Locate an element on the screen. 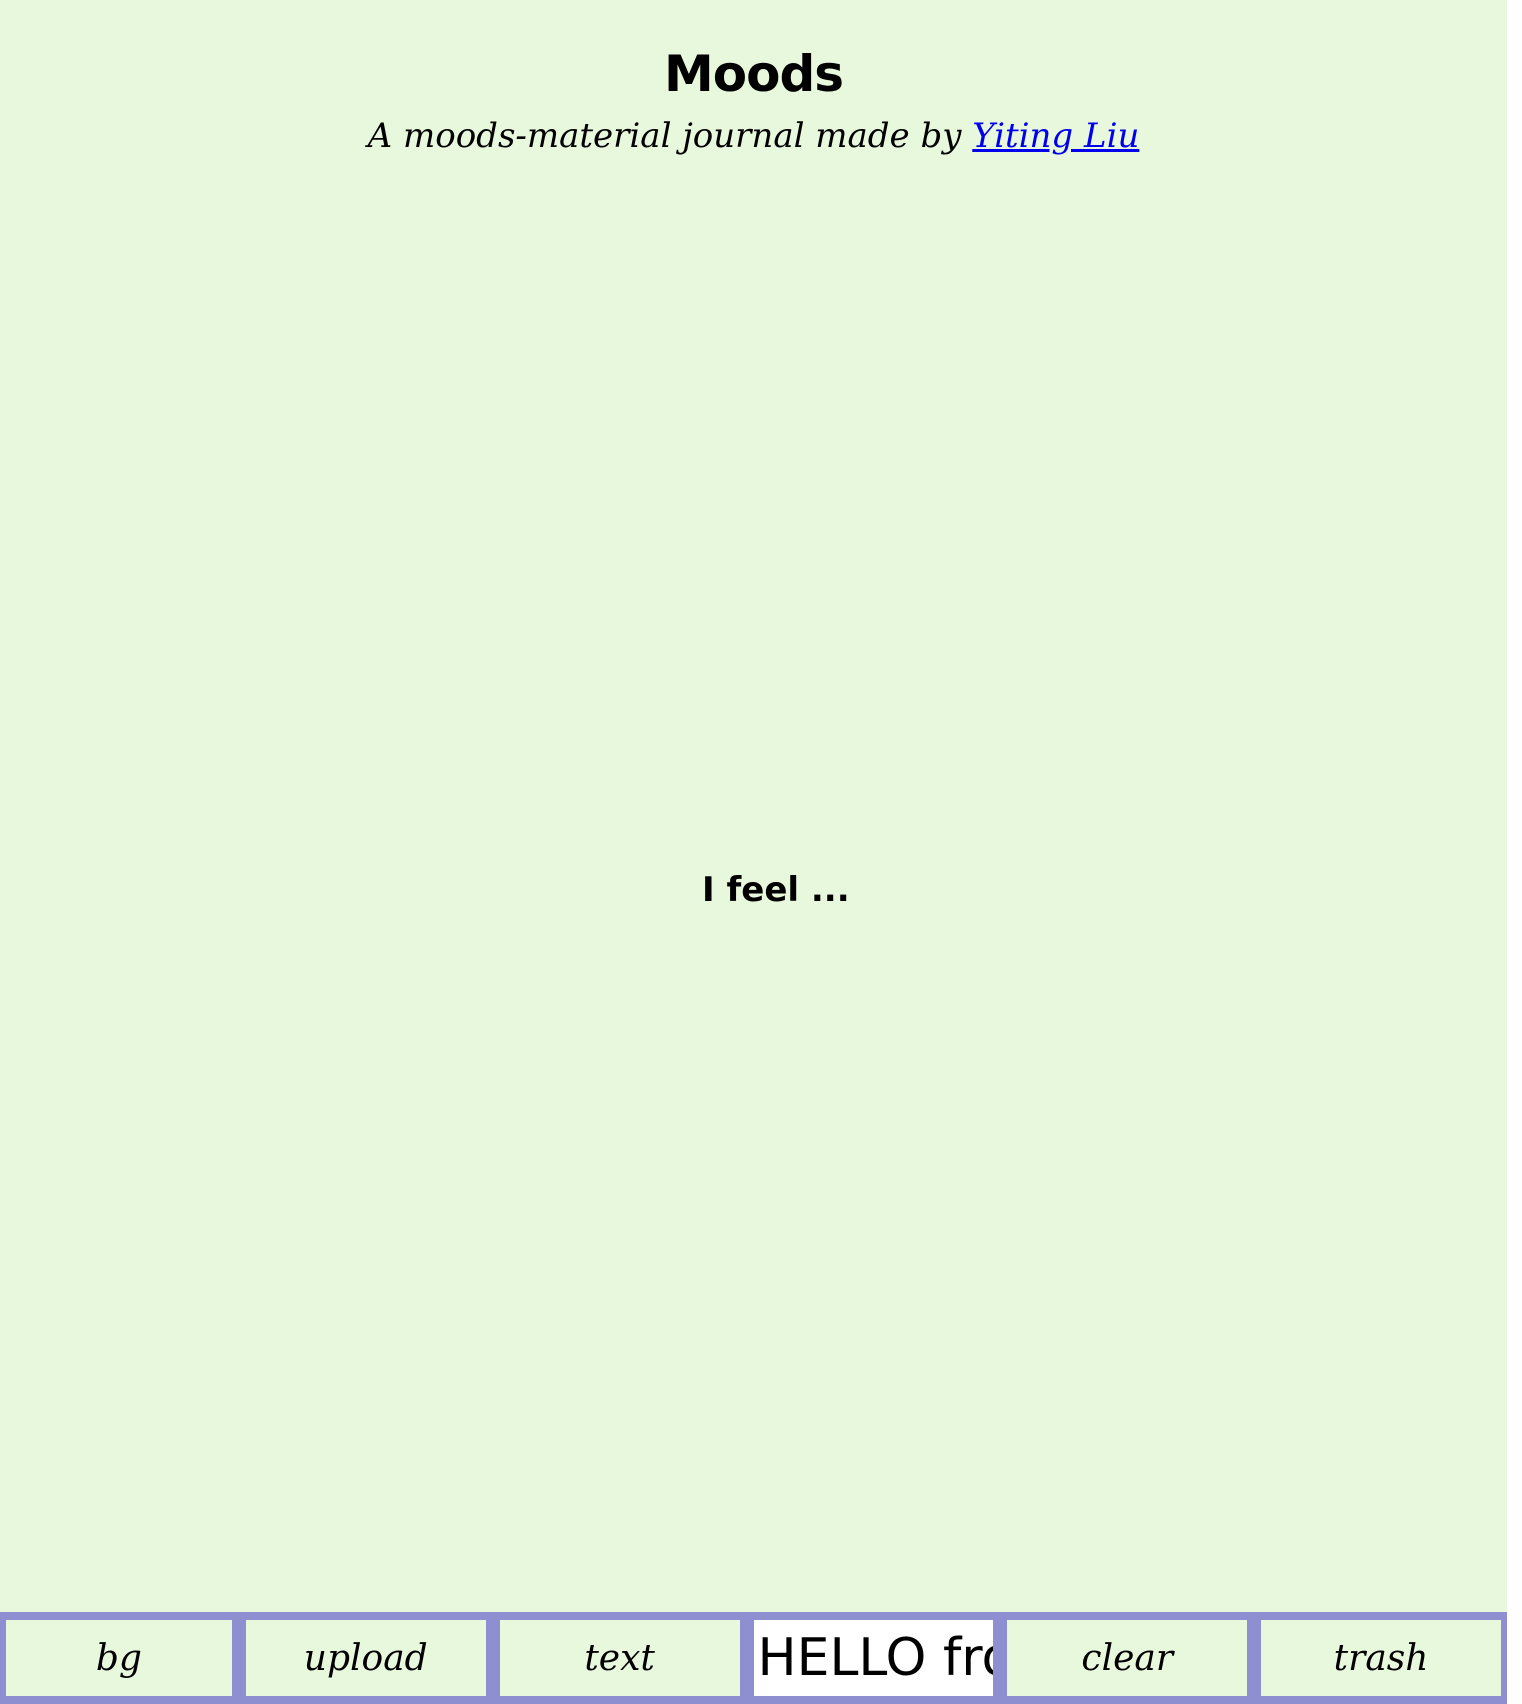 Image resolution: width=1522 pixels, height=1704 pixels. upload-button: upload is located at coordinates (365, 1658).